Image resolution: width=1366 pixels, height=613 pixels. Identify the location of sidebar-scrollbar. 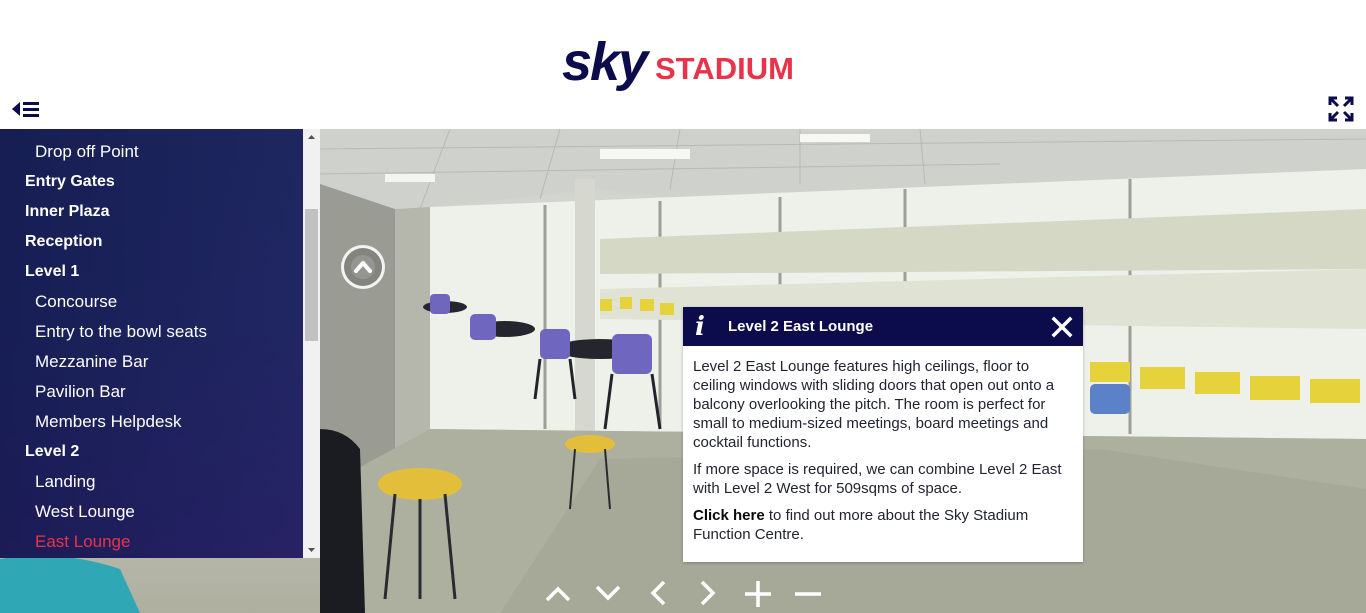
(311, 343).